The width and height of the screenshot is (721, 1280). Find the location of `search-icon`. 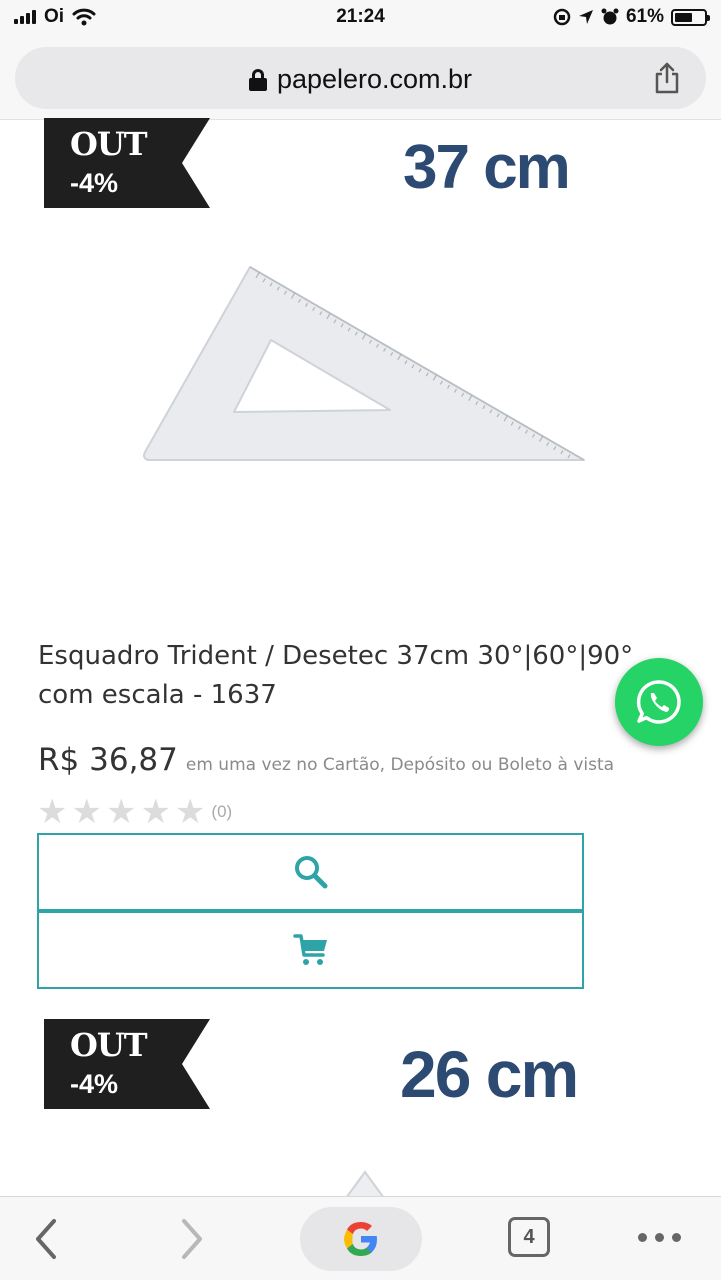

search-icon is located at coordinates (310, 872).